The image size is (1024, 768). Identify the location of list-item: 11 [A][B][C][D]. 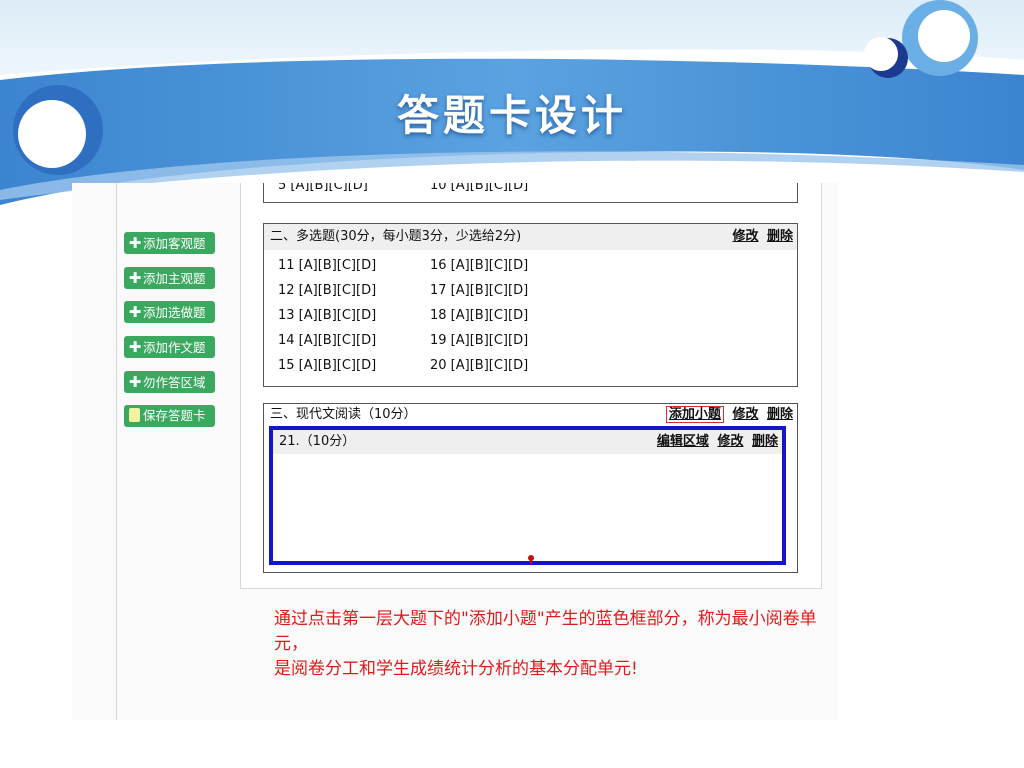
(327, 265).